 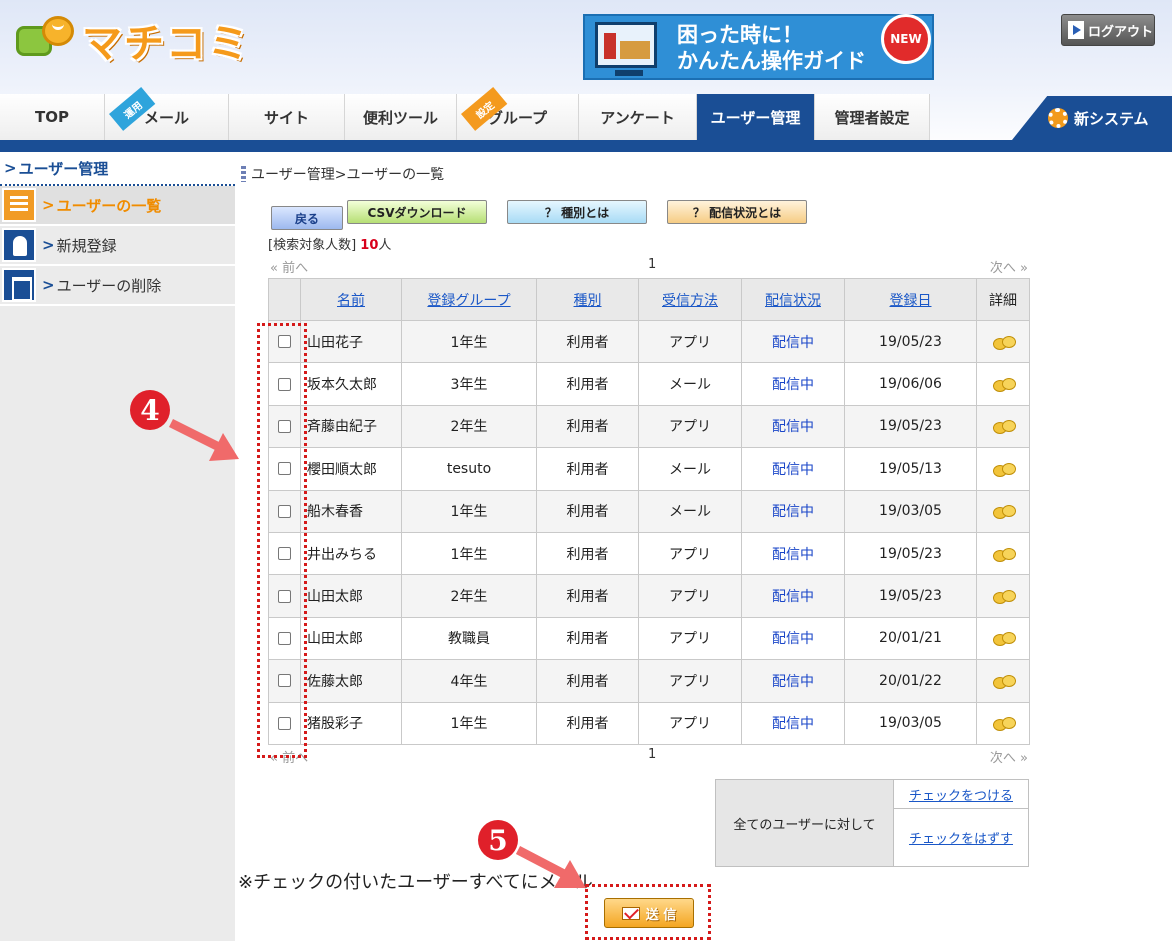 I want to click on tab-group: 設定 グループ, so click(x=518, y=113).